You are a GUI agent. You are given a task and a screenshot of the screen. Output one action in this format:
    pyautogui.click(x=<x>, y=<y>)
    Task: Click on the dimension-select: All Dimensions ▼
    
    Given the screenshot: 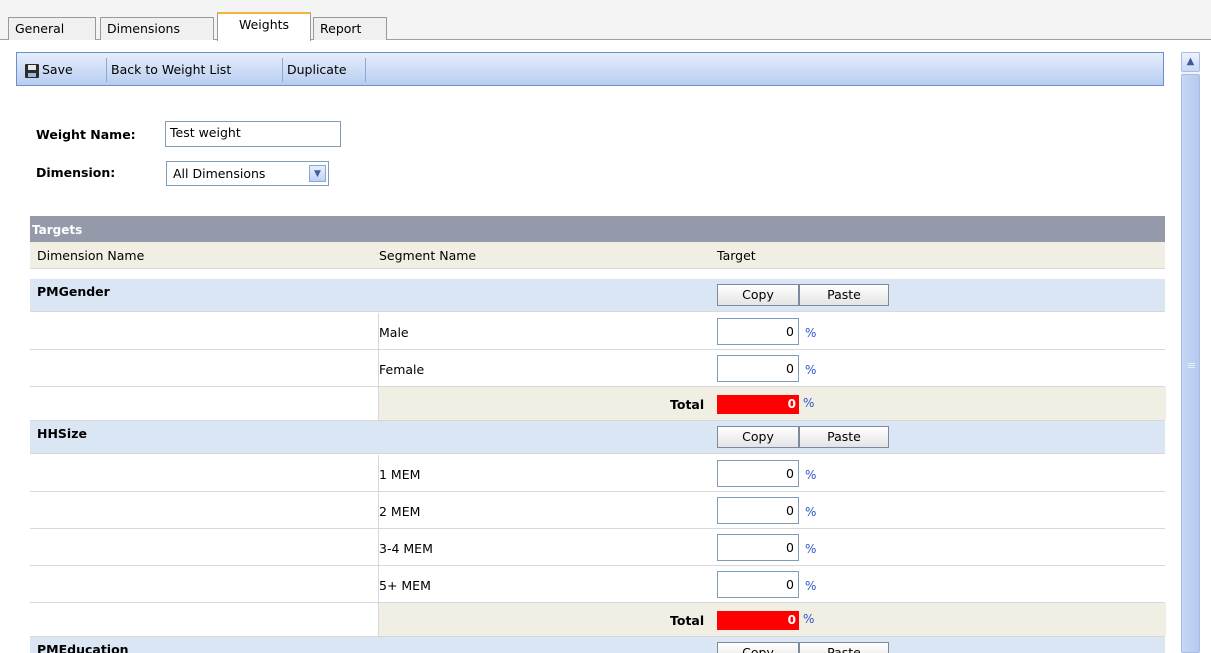 What is the action you would take?
    pyautogui.click(x=247, y=173)
    